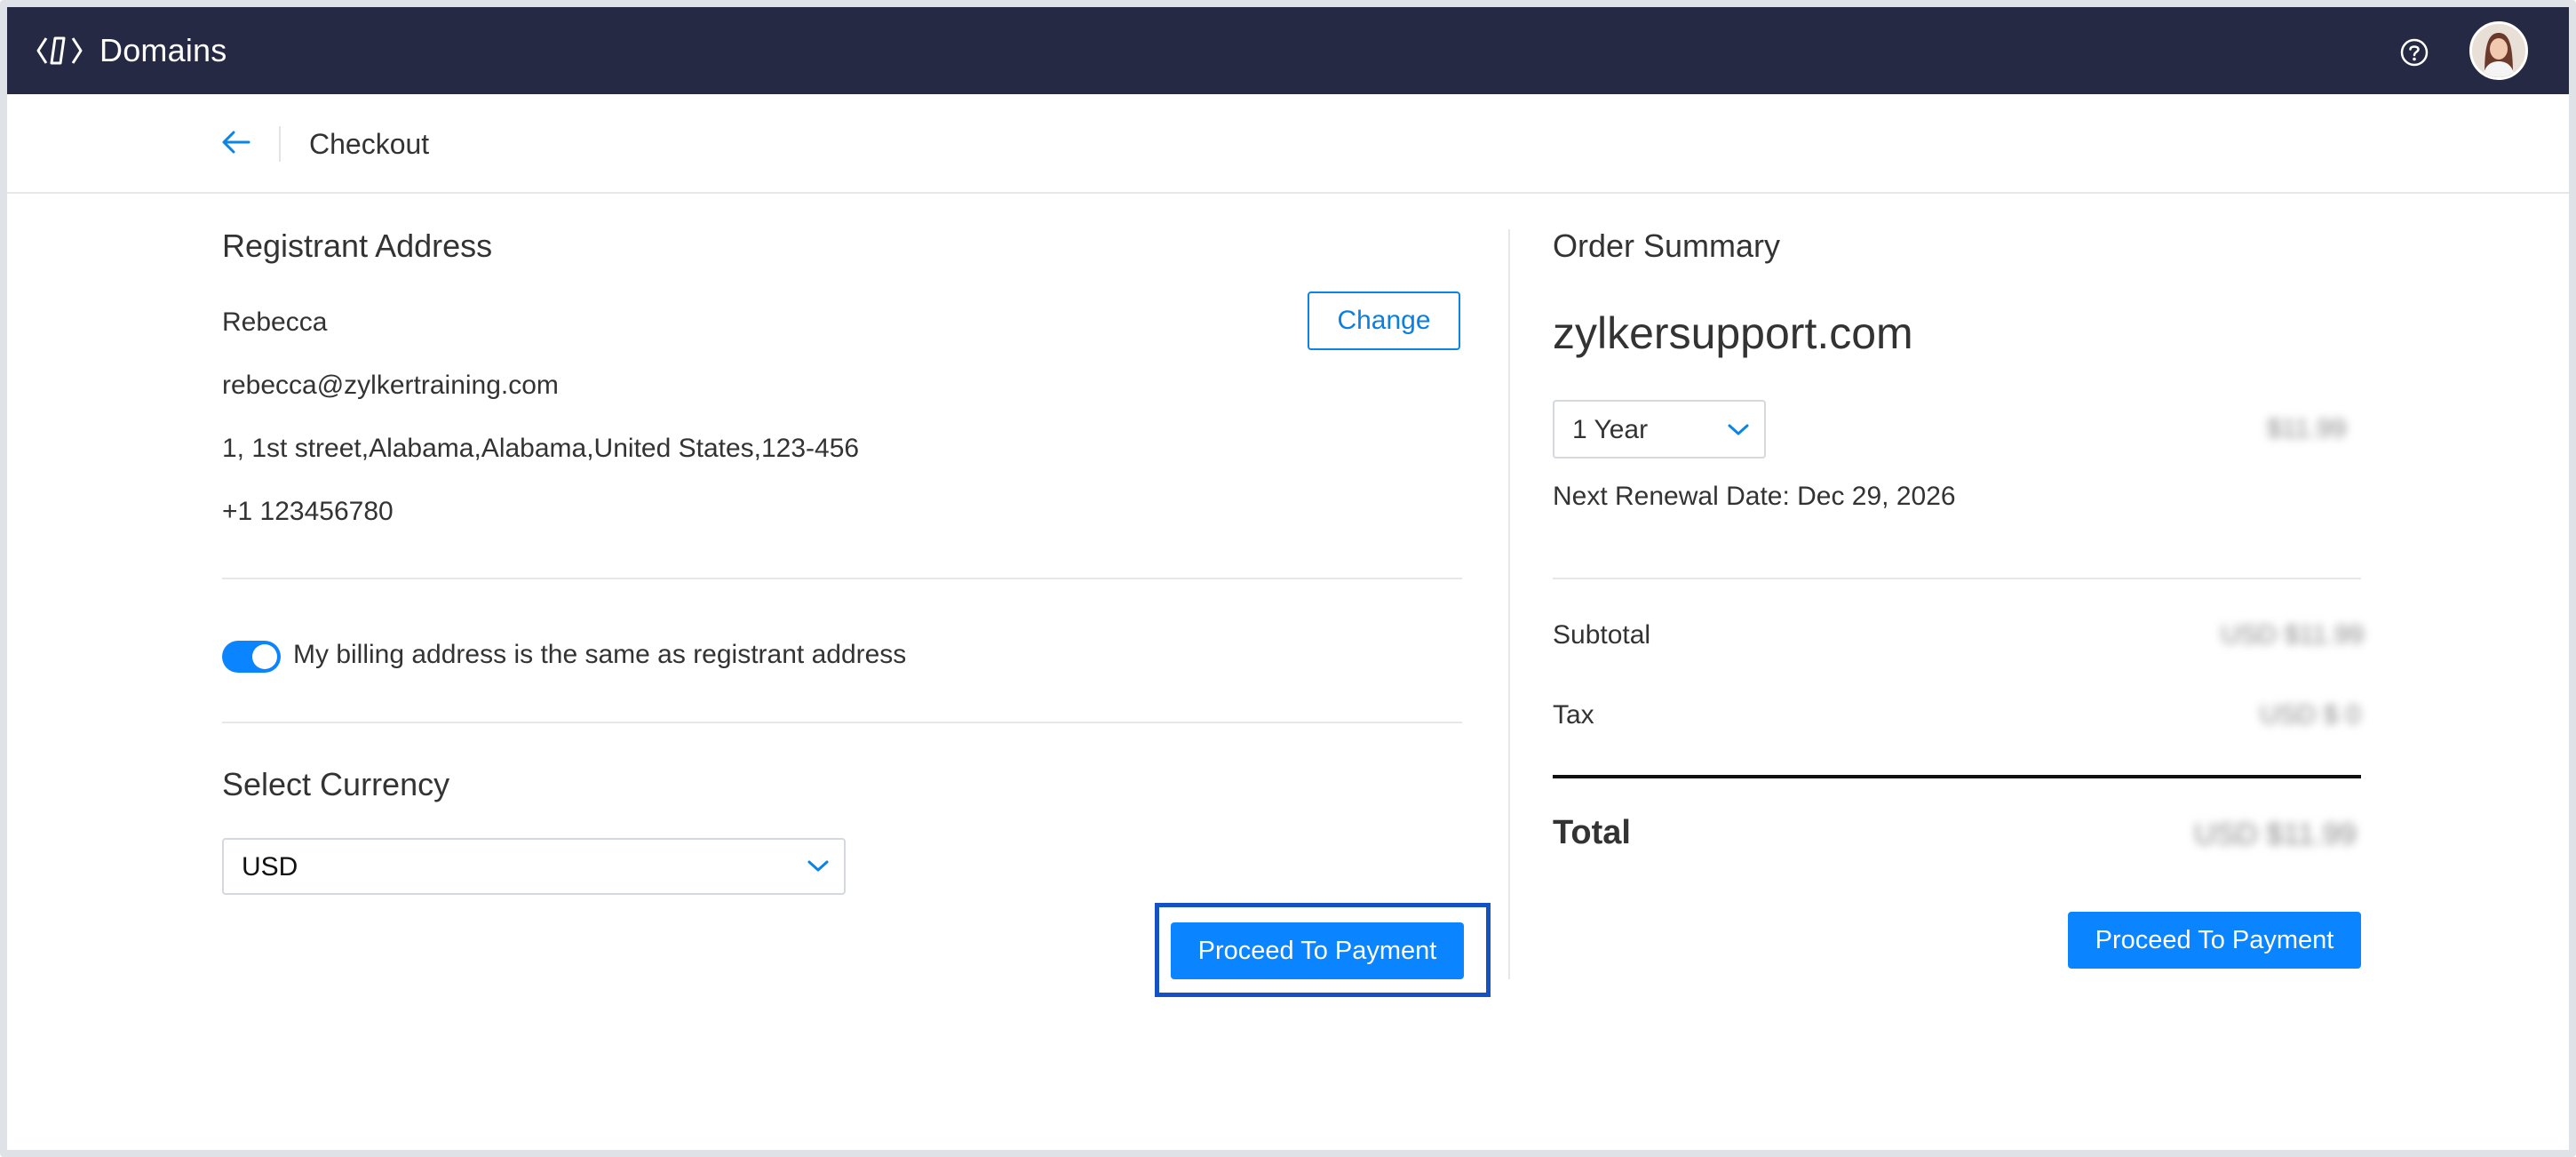  Describe the element at coordinates (1957, 777) in the screenshot. I see `total-divider` at that location.